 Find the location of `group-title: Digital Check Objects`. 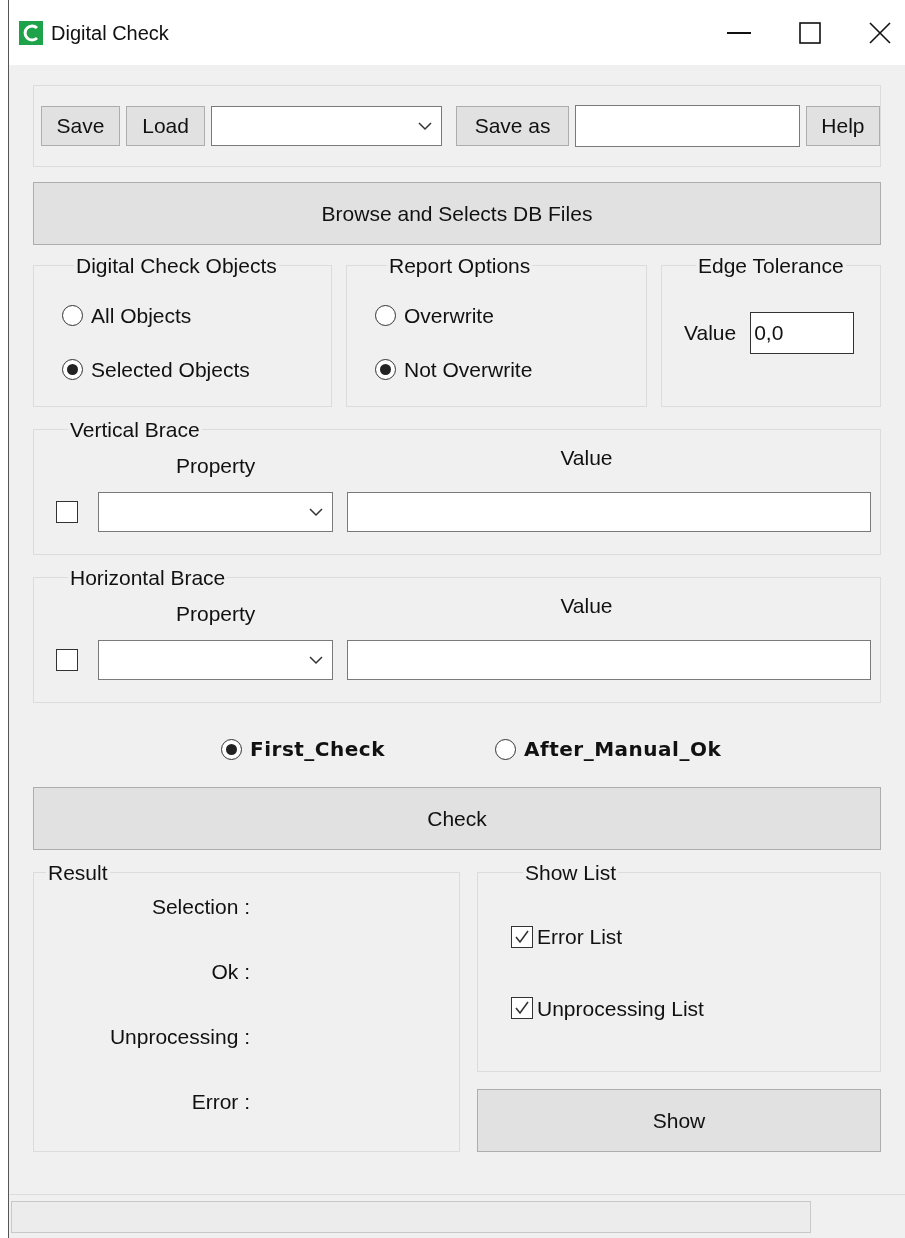

group-title: Digital Check Objects is located at coordinates (176, 265).